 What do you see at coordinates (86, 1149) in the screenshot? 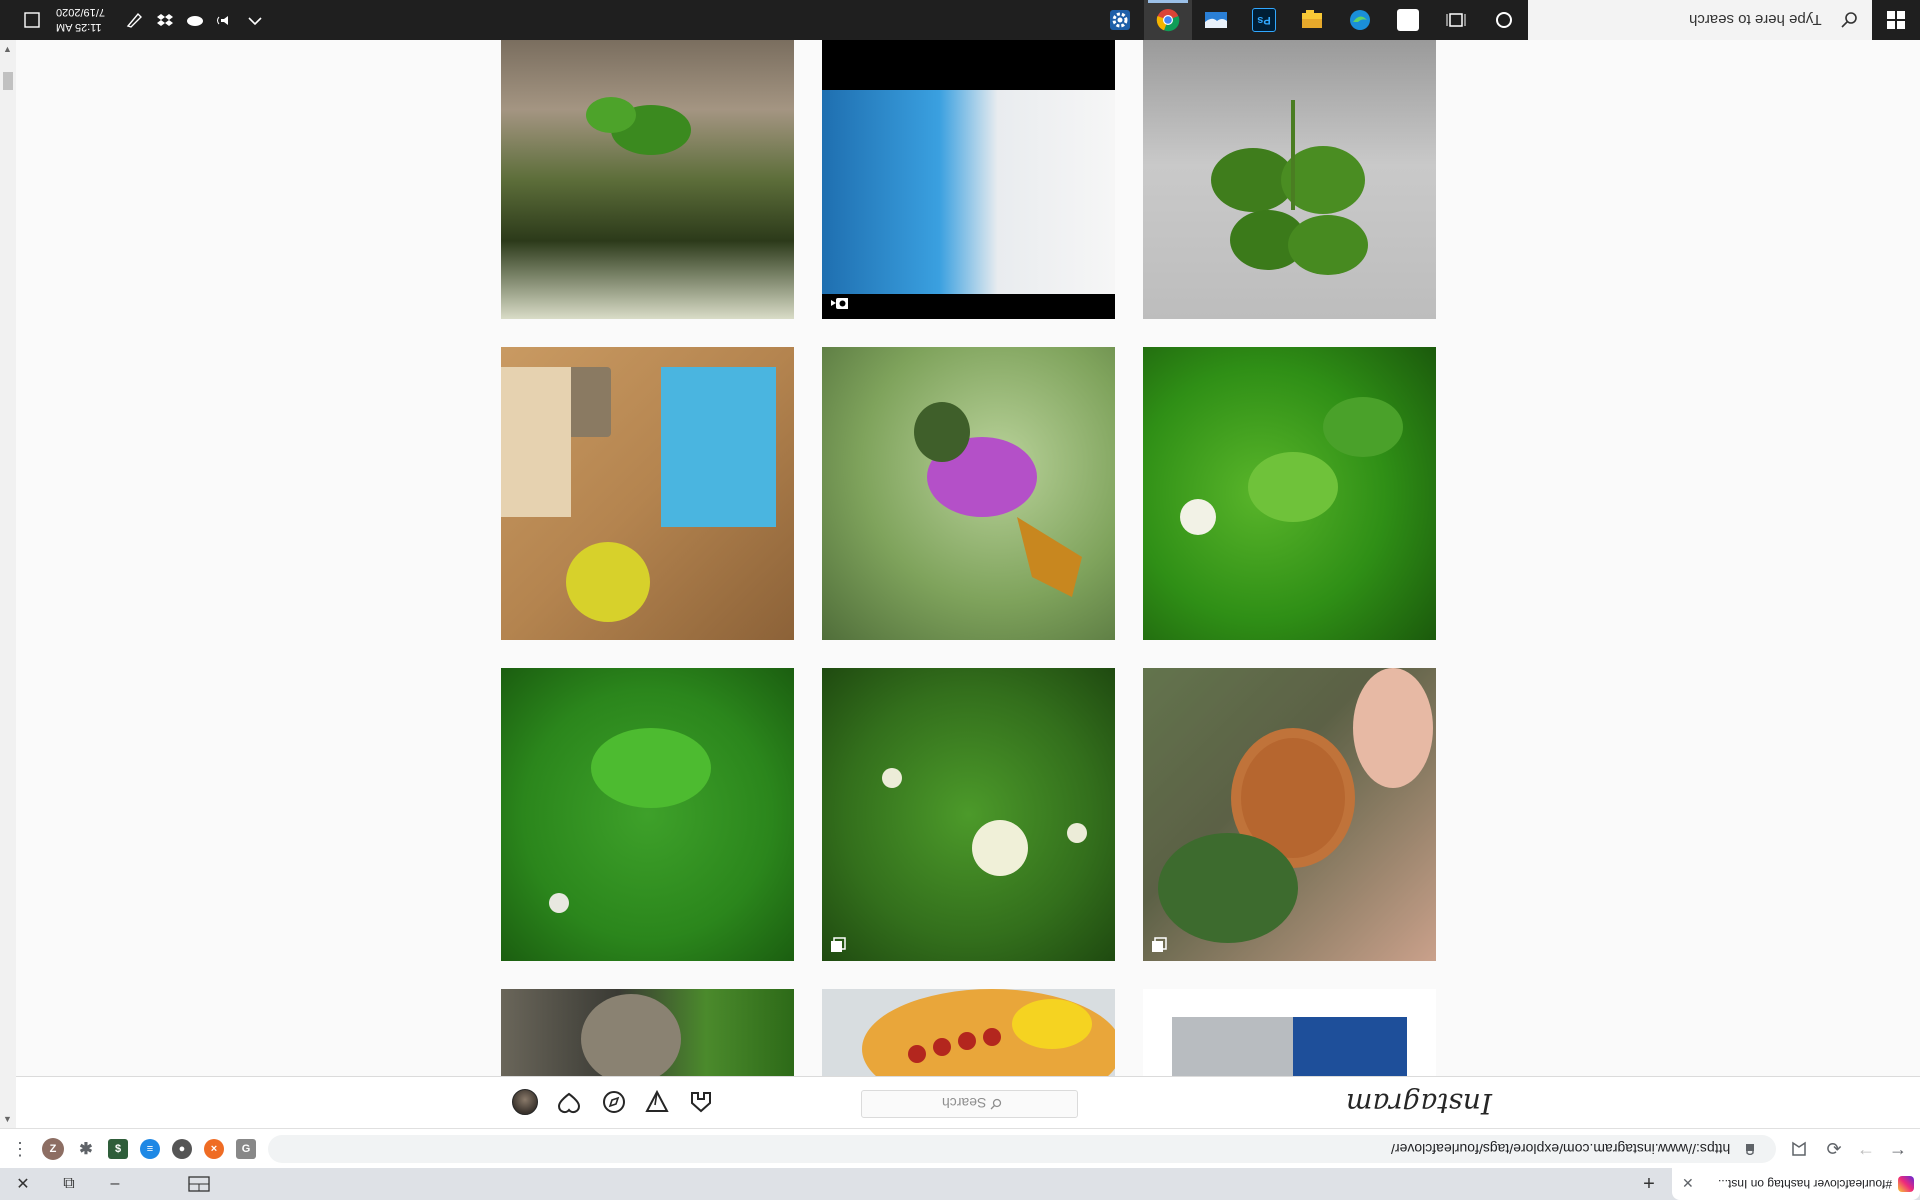
I see `extensions-puzzle-icon: ✱` at bounding box center [86, 1149].